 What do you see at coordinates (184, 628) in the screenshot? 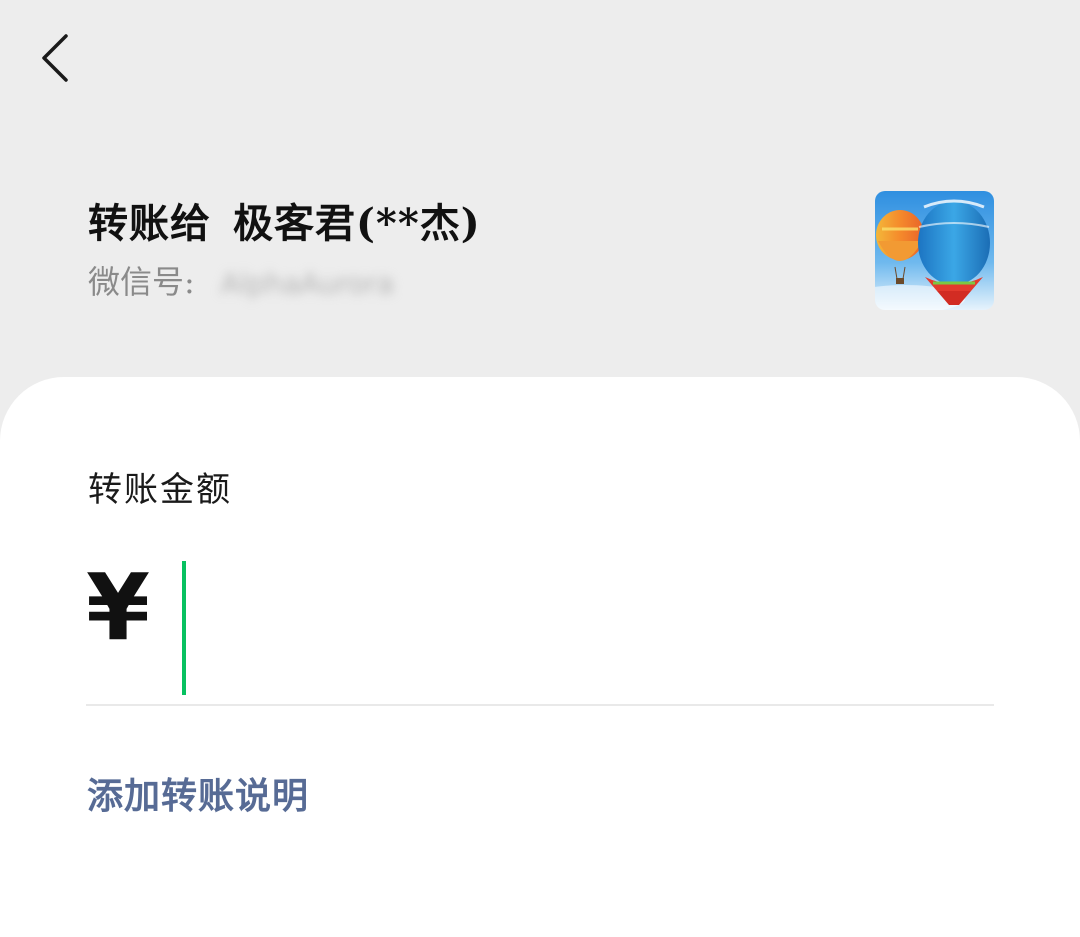
I see `text-caret` at bounding box center [184, 628].